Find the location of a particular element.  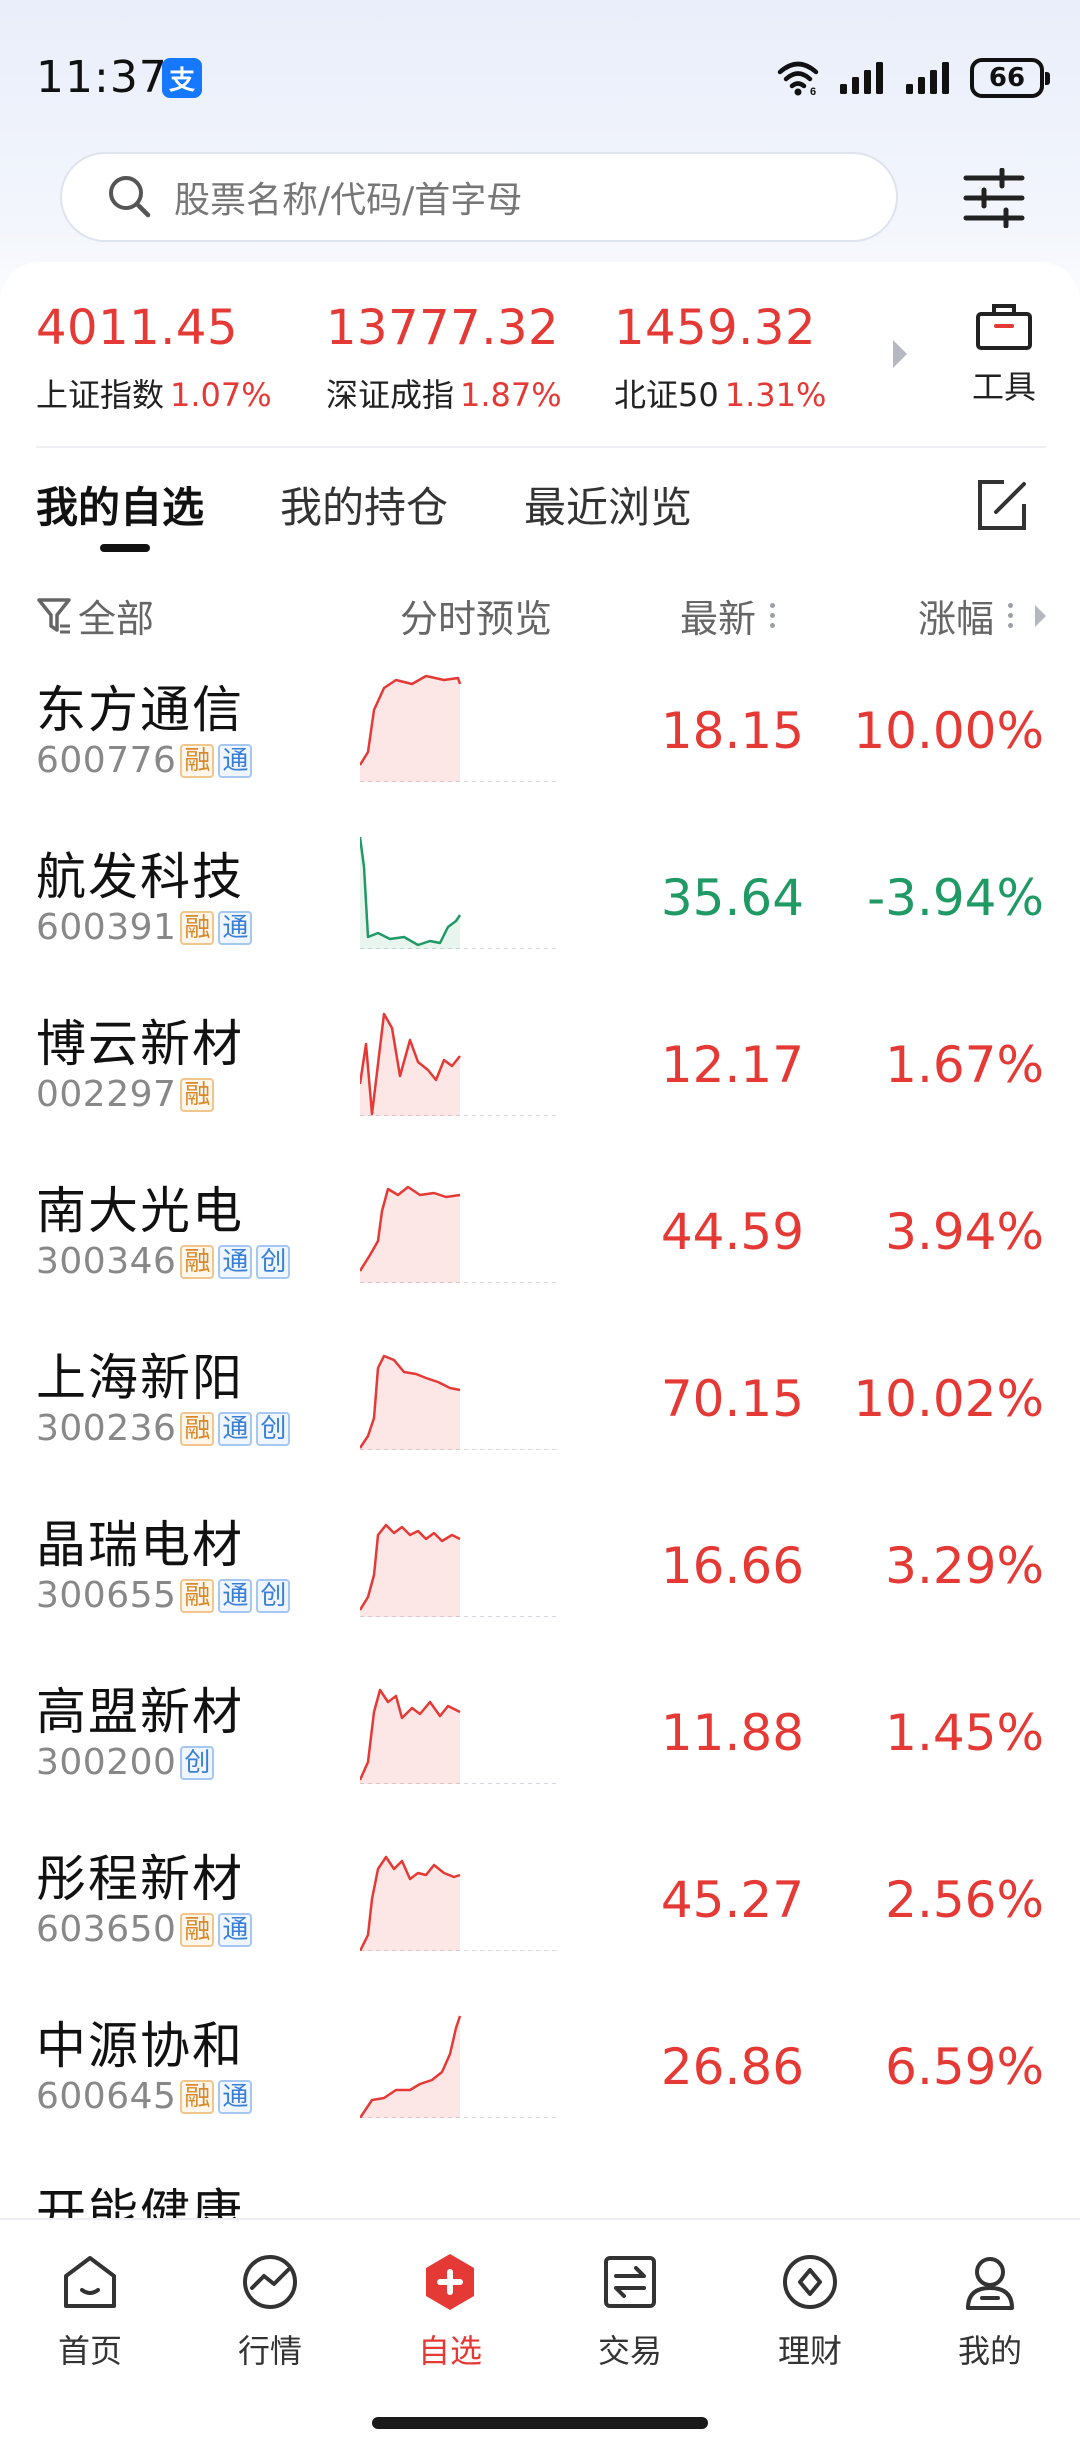

search-placeholder: 股票名称/代码/首字母 is located at coordinates (348, 200).